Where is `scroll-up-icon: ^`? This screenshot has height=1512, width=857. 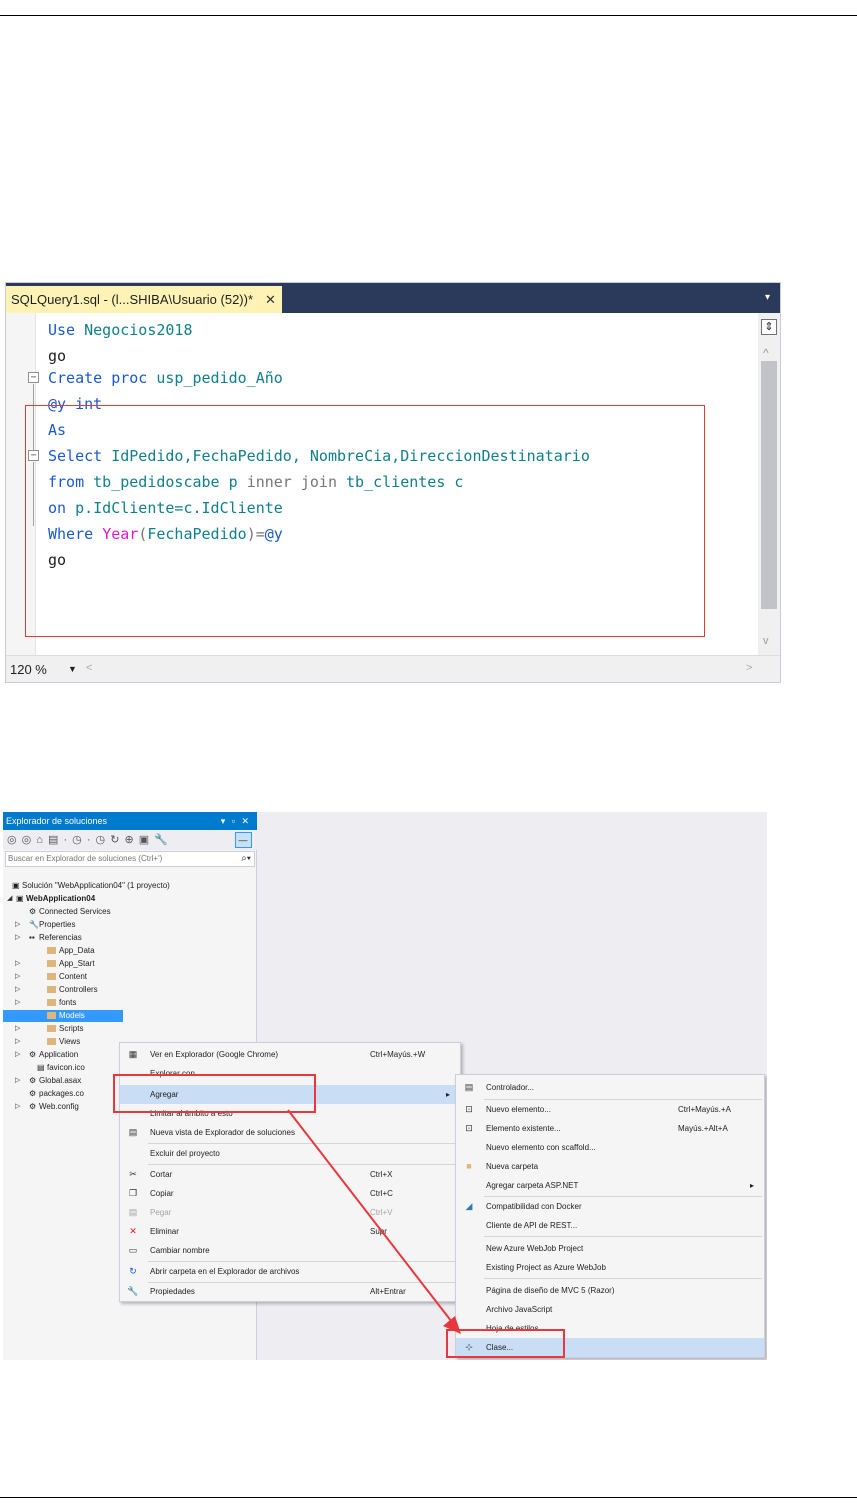 scroll-up-icon: ^ is located at coordinates (766, 353).